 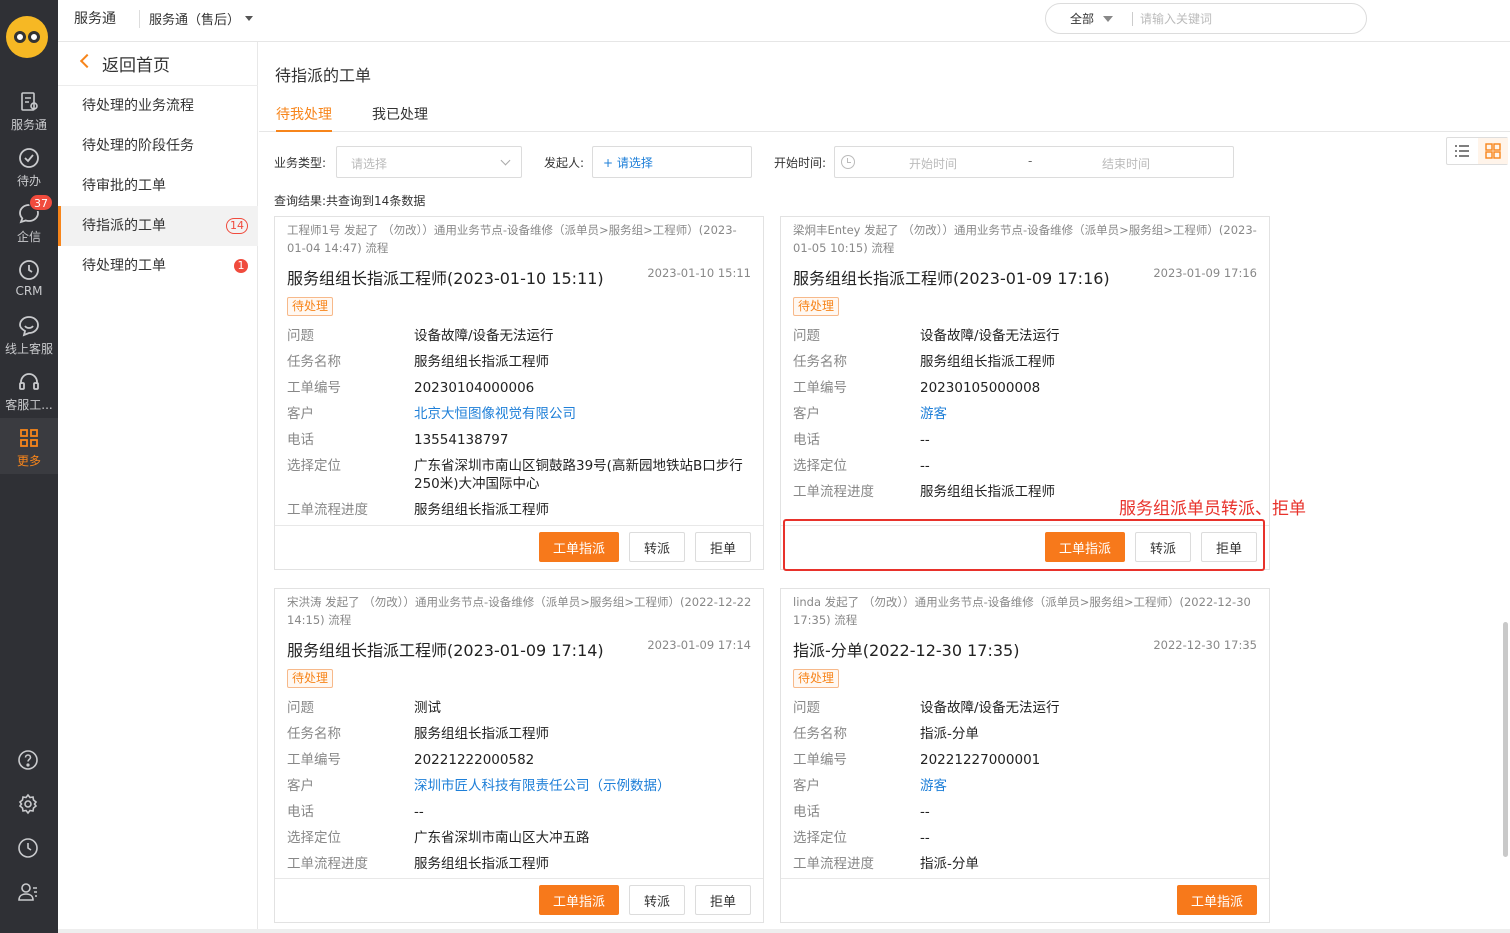 What do you see at coordinates (28, 461) in the screenshot?
I see `rail-label: 更多` at bounding box center [28, 461].